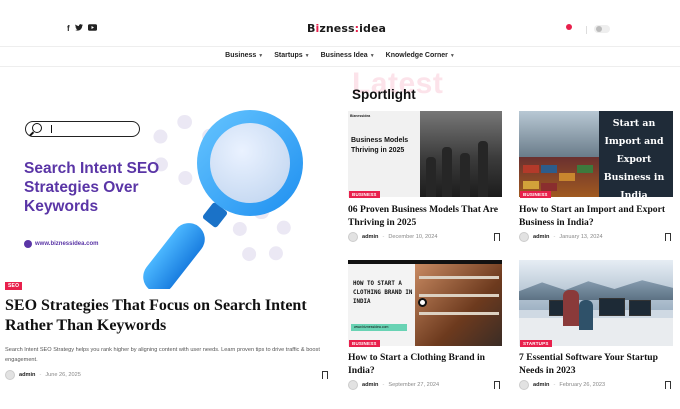  What do you see at coordinates (559, 134) in the screenshot?
I see `sky-background` at bounding box center [559, 134].